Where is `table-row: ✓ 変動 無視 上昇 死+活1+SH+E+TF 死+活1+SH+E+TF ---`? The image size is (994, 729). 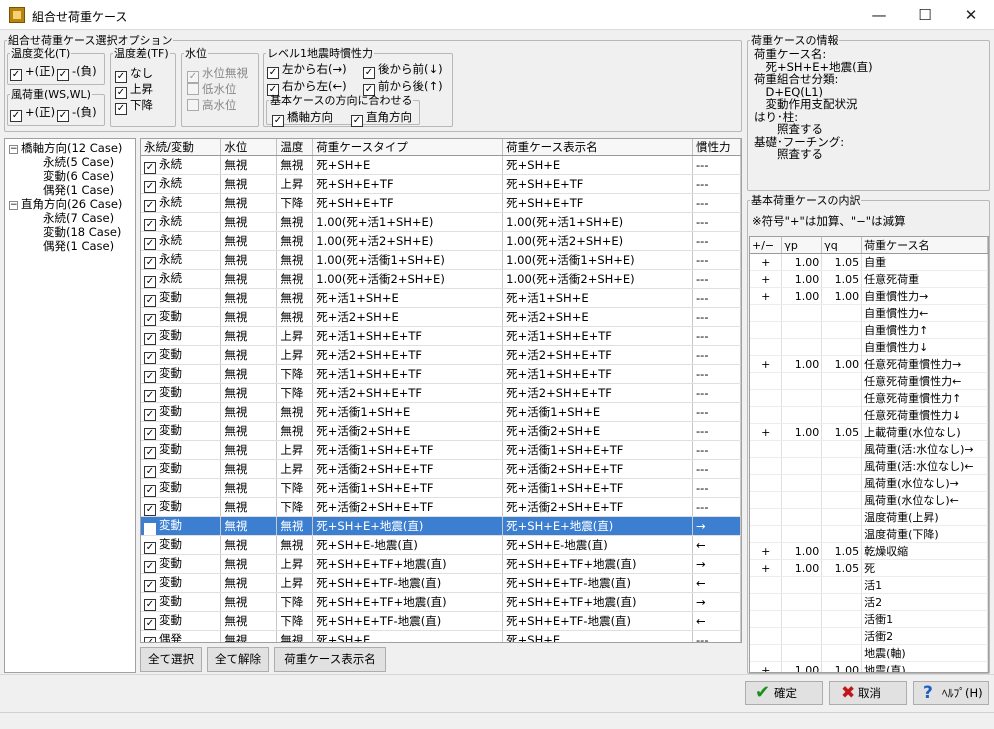
table-row: ✓ 変動 無視 上昇 死+活1+SH+E+TF 死+活1+SH+E+TF --- is located at coordinates (441, 336).